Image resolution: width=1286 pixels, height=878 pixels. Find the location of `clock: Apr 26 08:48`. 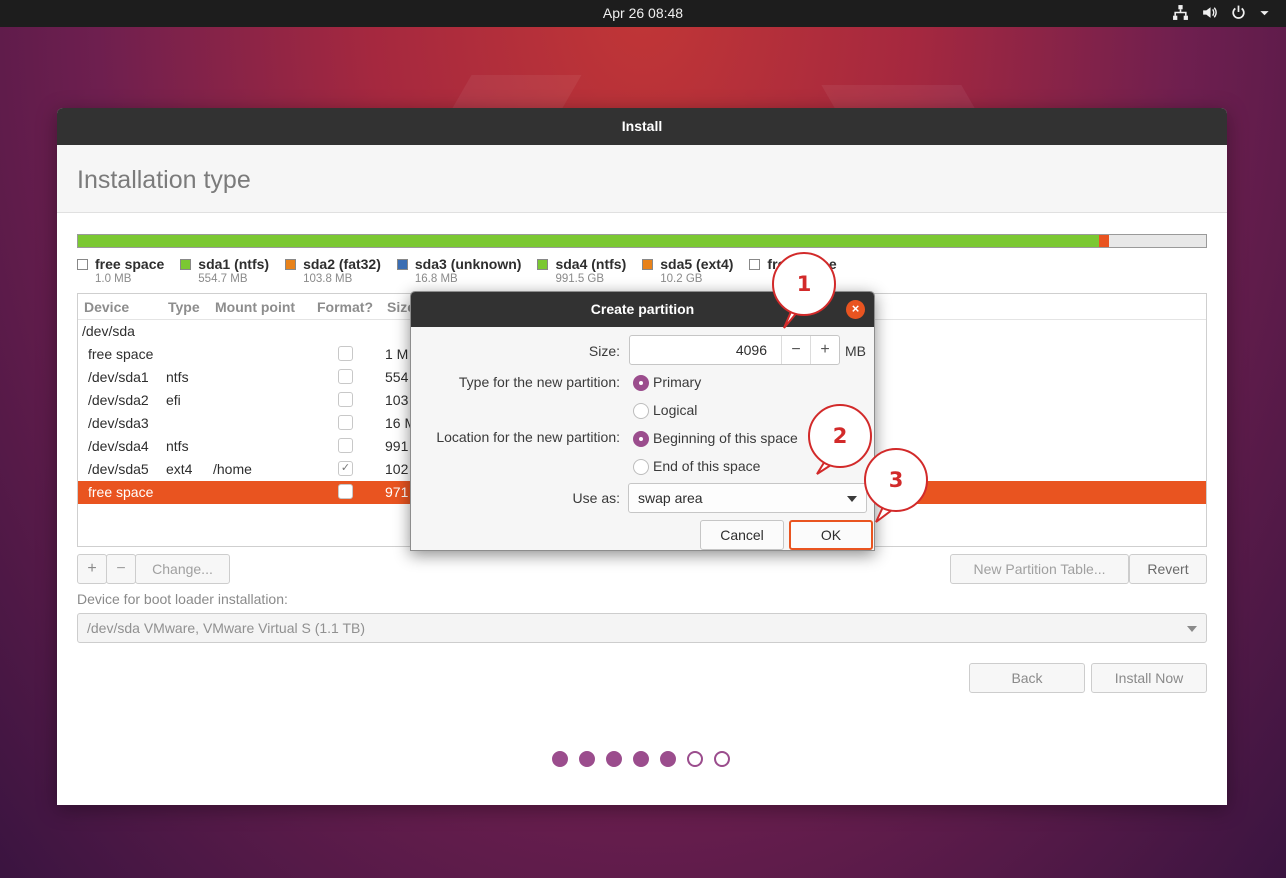

clock: Apr 26 08:48 is located at coordinates (643, 13).